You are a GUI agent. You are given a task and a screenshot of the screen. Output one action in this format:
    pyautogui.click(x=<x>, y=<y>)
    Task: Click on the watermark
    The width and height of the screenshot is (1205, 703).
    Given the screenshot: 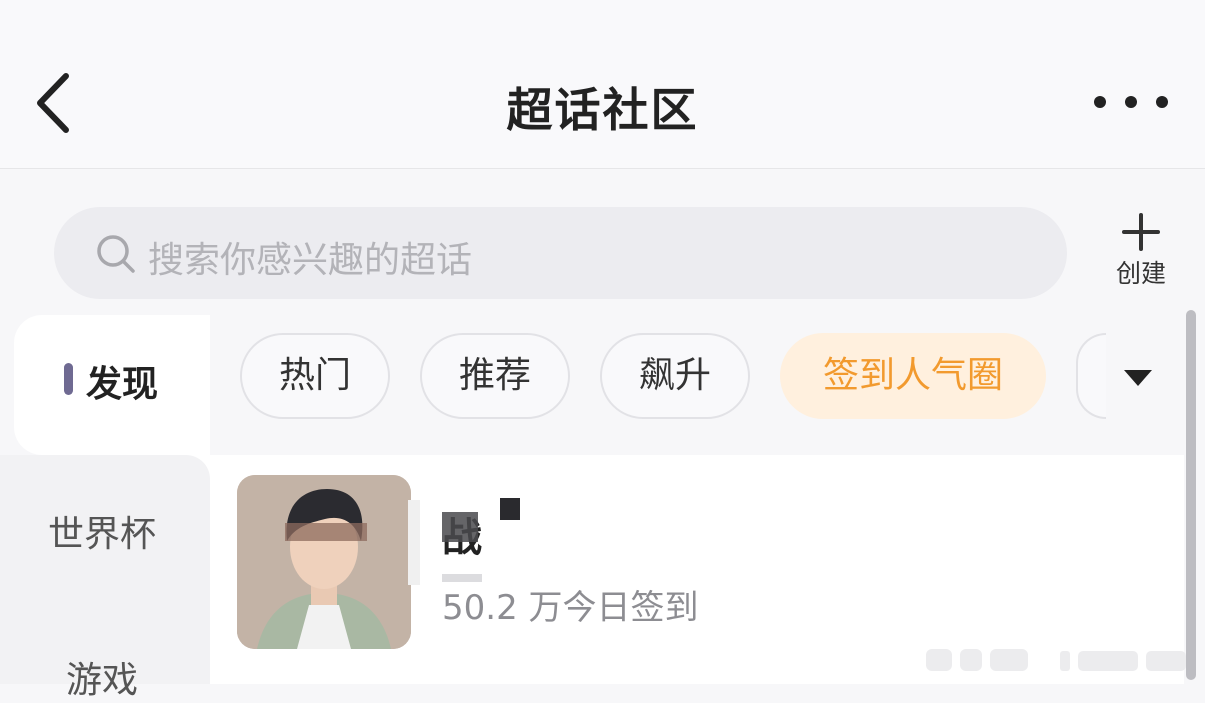 What is the action you would take?
    pyautogui.click(x=1056, y=660)
    